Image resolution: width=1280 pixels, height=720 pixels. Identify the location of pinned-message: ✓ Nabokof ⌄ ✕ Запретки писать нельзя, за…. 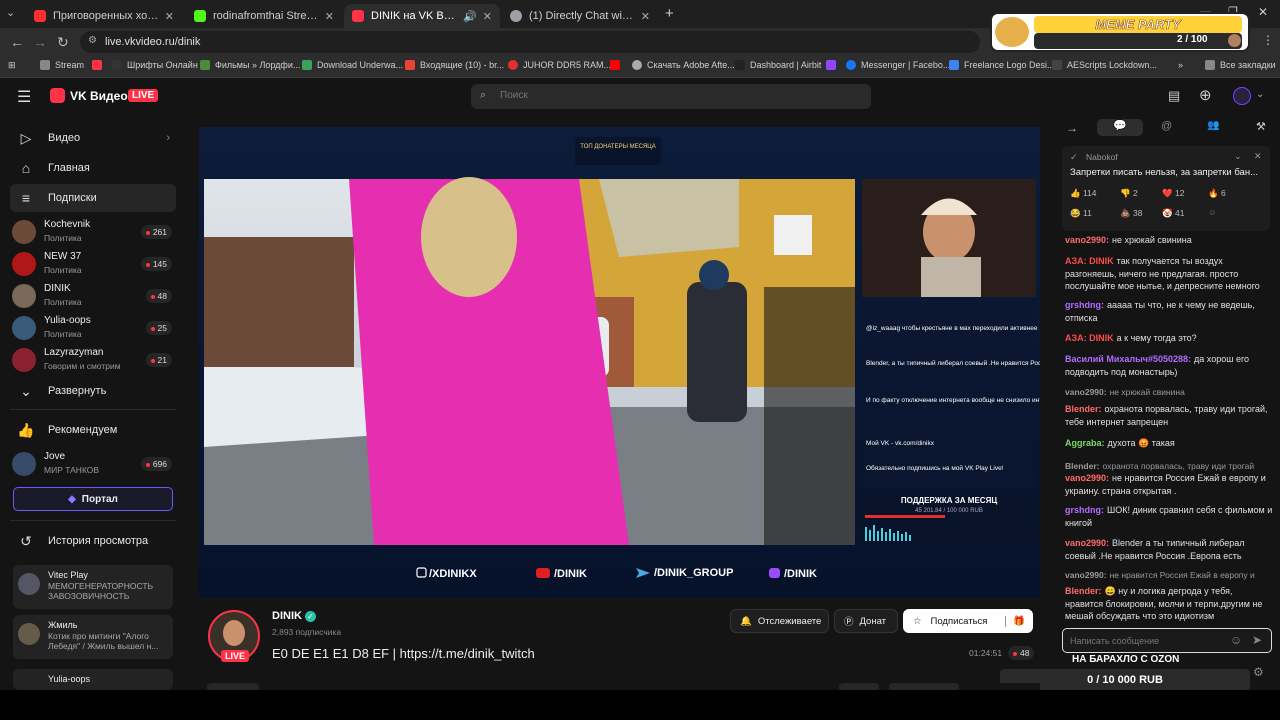
(1166, 188).